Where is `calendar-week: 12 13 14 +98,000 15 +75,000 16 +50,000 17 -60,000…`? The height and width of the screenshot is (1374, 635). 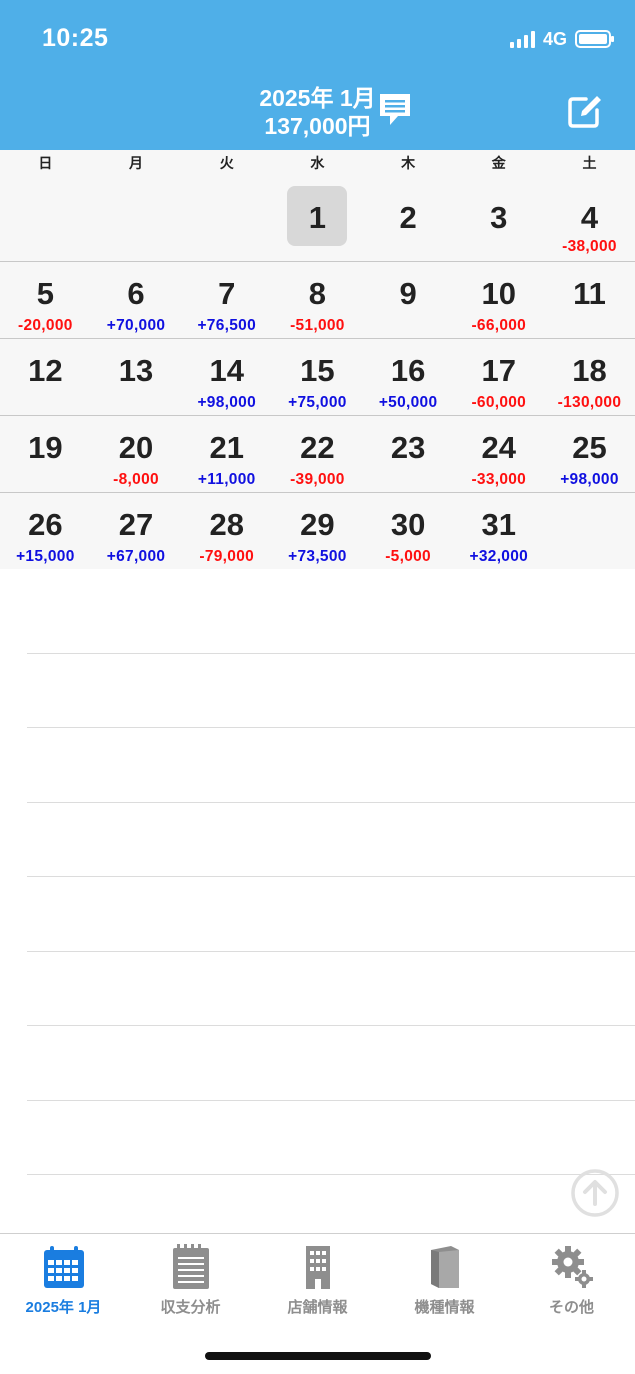 calendar-week: 12 13 14 +98,000 15 +75,000 16 +50,000 17 -60,000… is located at coordinates (317, 377).